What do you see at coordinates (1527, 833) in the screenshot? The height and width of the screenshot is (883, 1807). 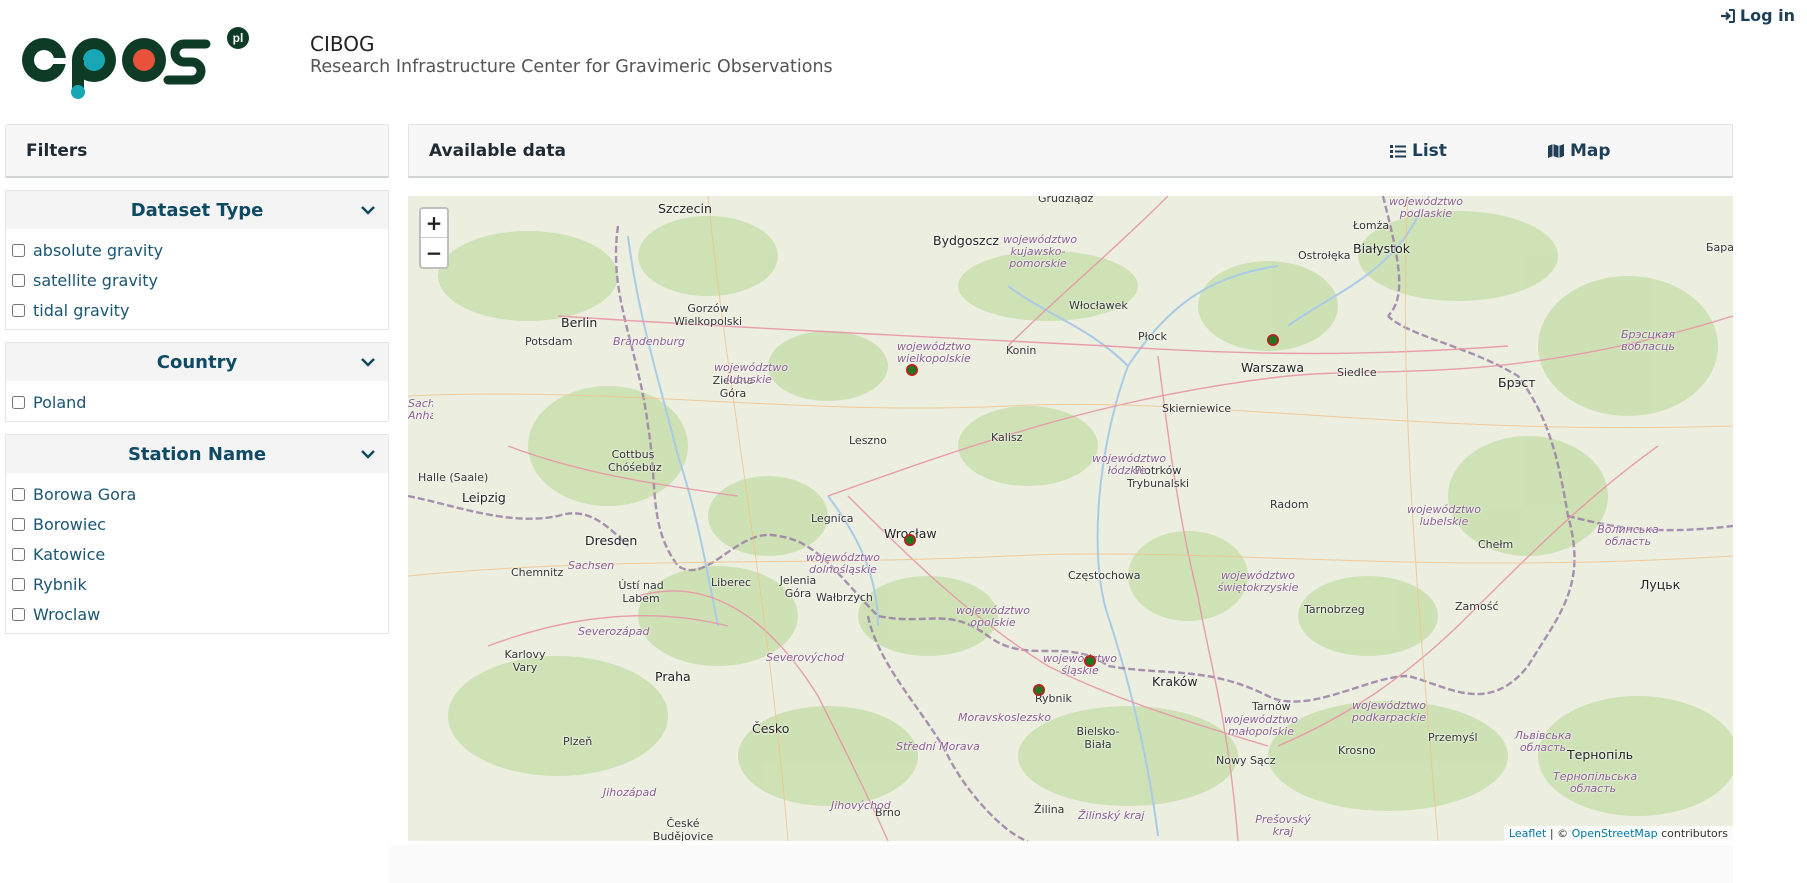 I see `leaflet-link: Leaflet` at bounding box center [1527, 833].